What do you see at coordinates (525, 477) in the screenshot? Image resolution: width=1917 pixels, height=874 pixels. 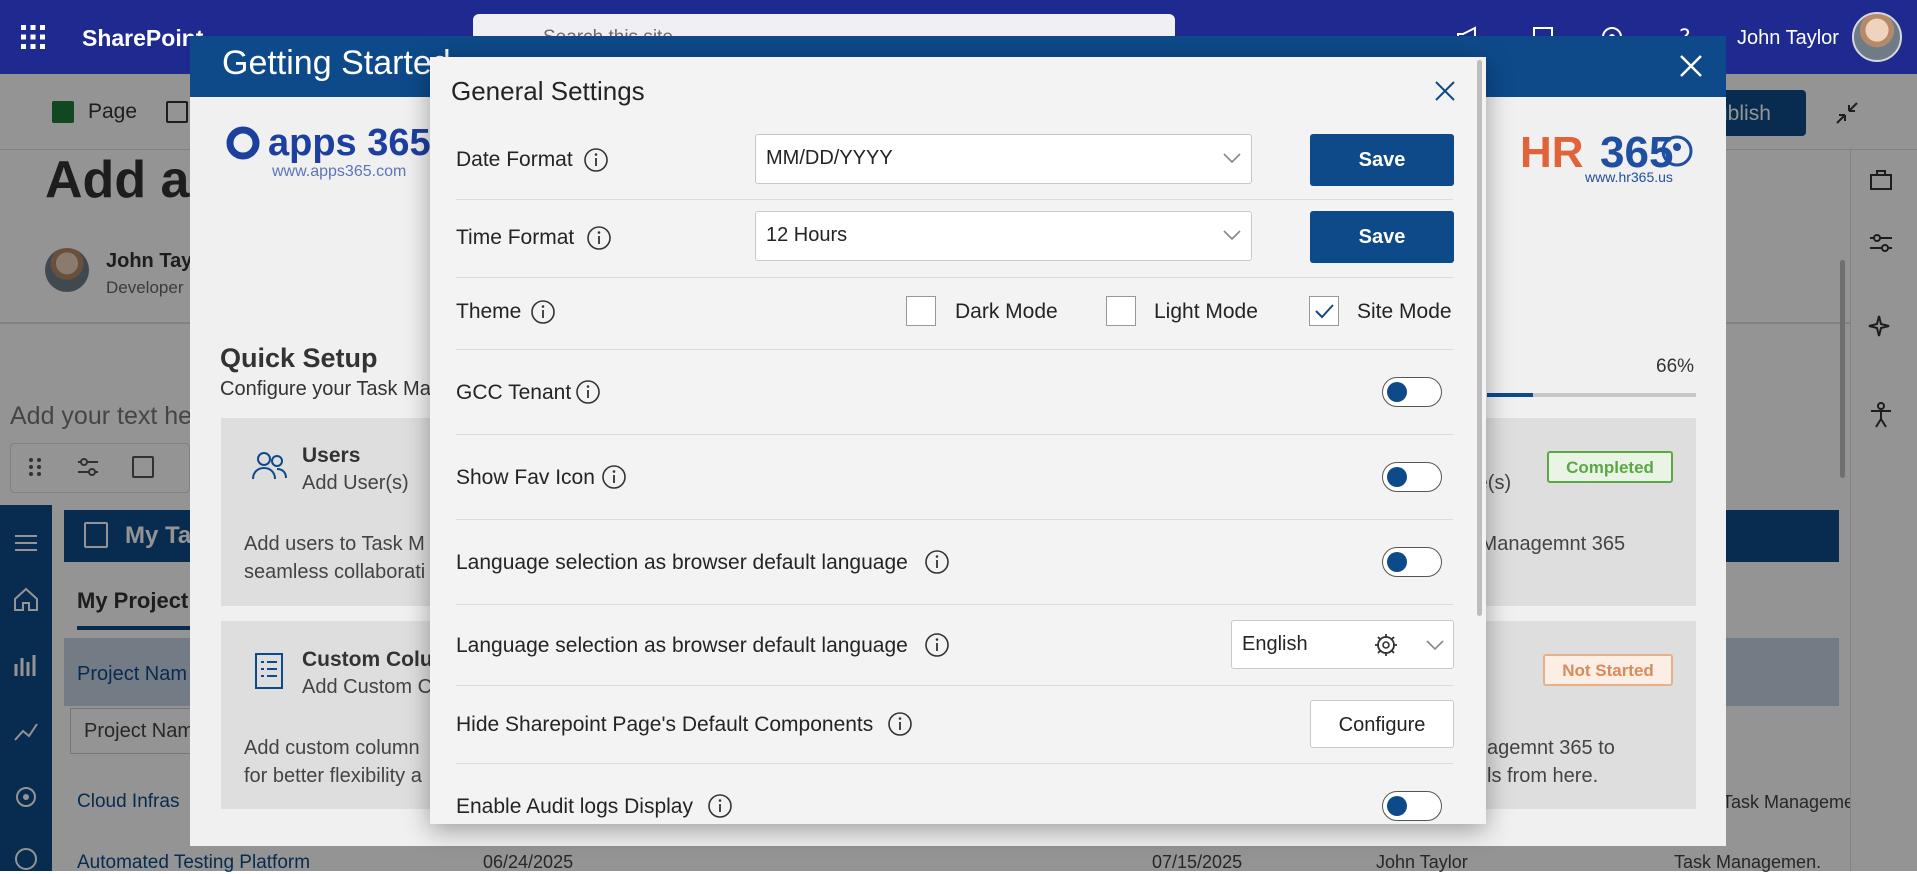 I see `show-fav-icon-label: Show Fav Icon` at bounding box center [525, 477].